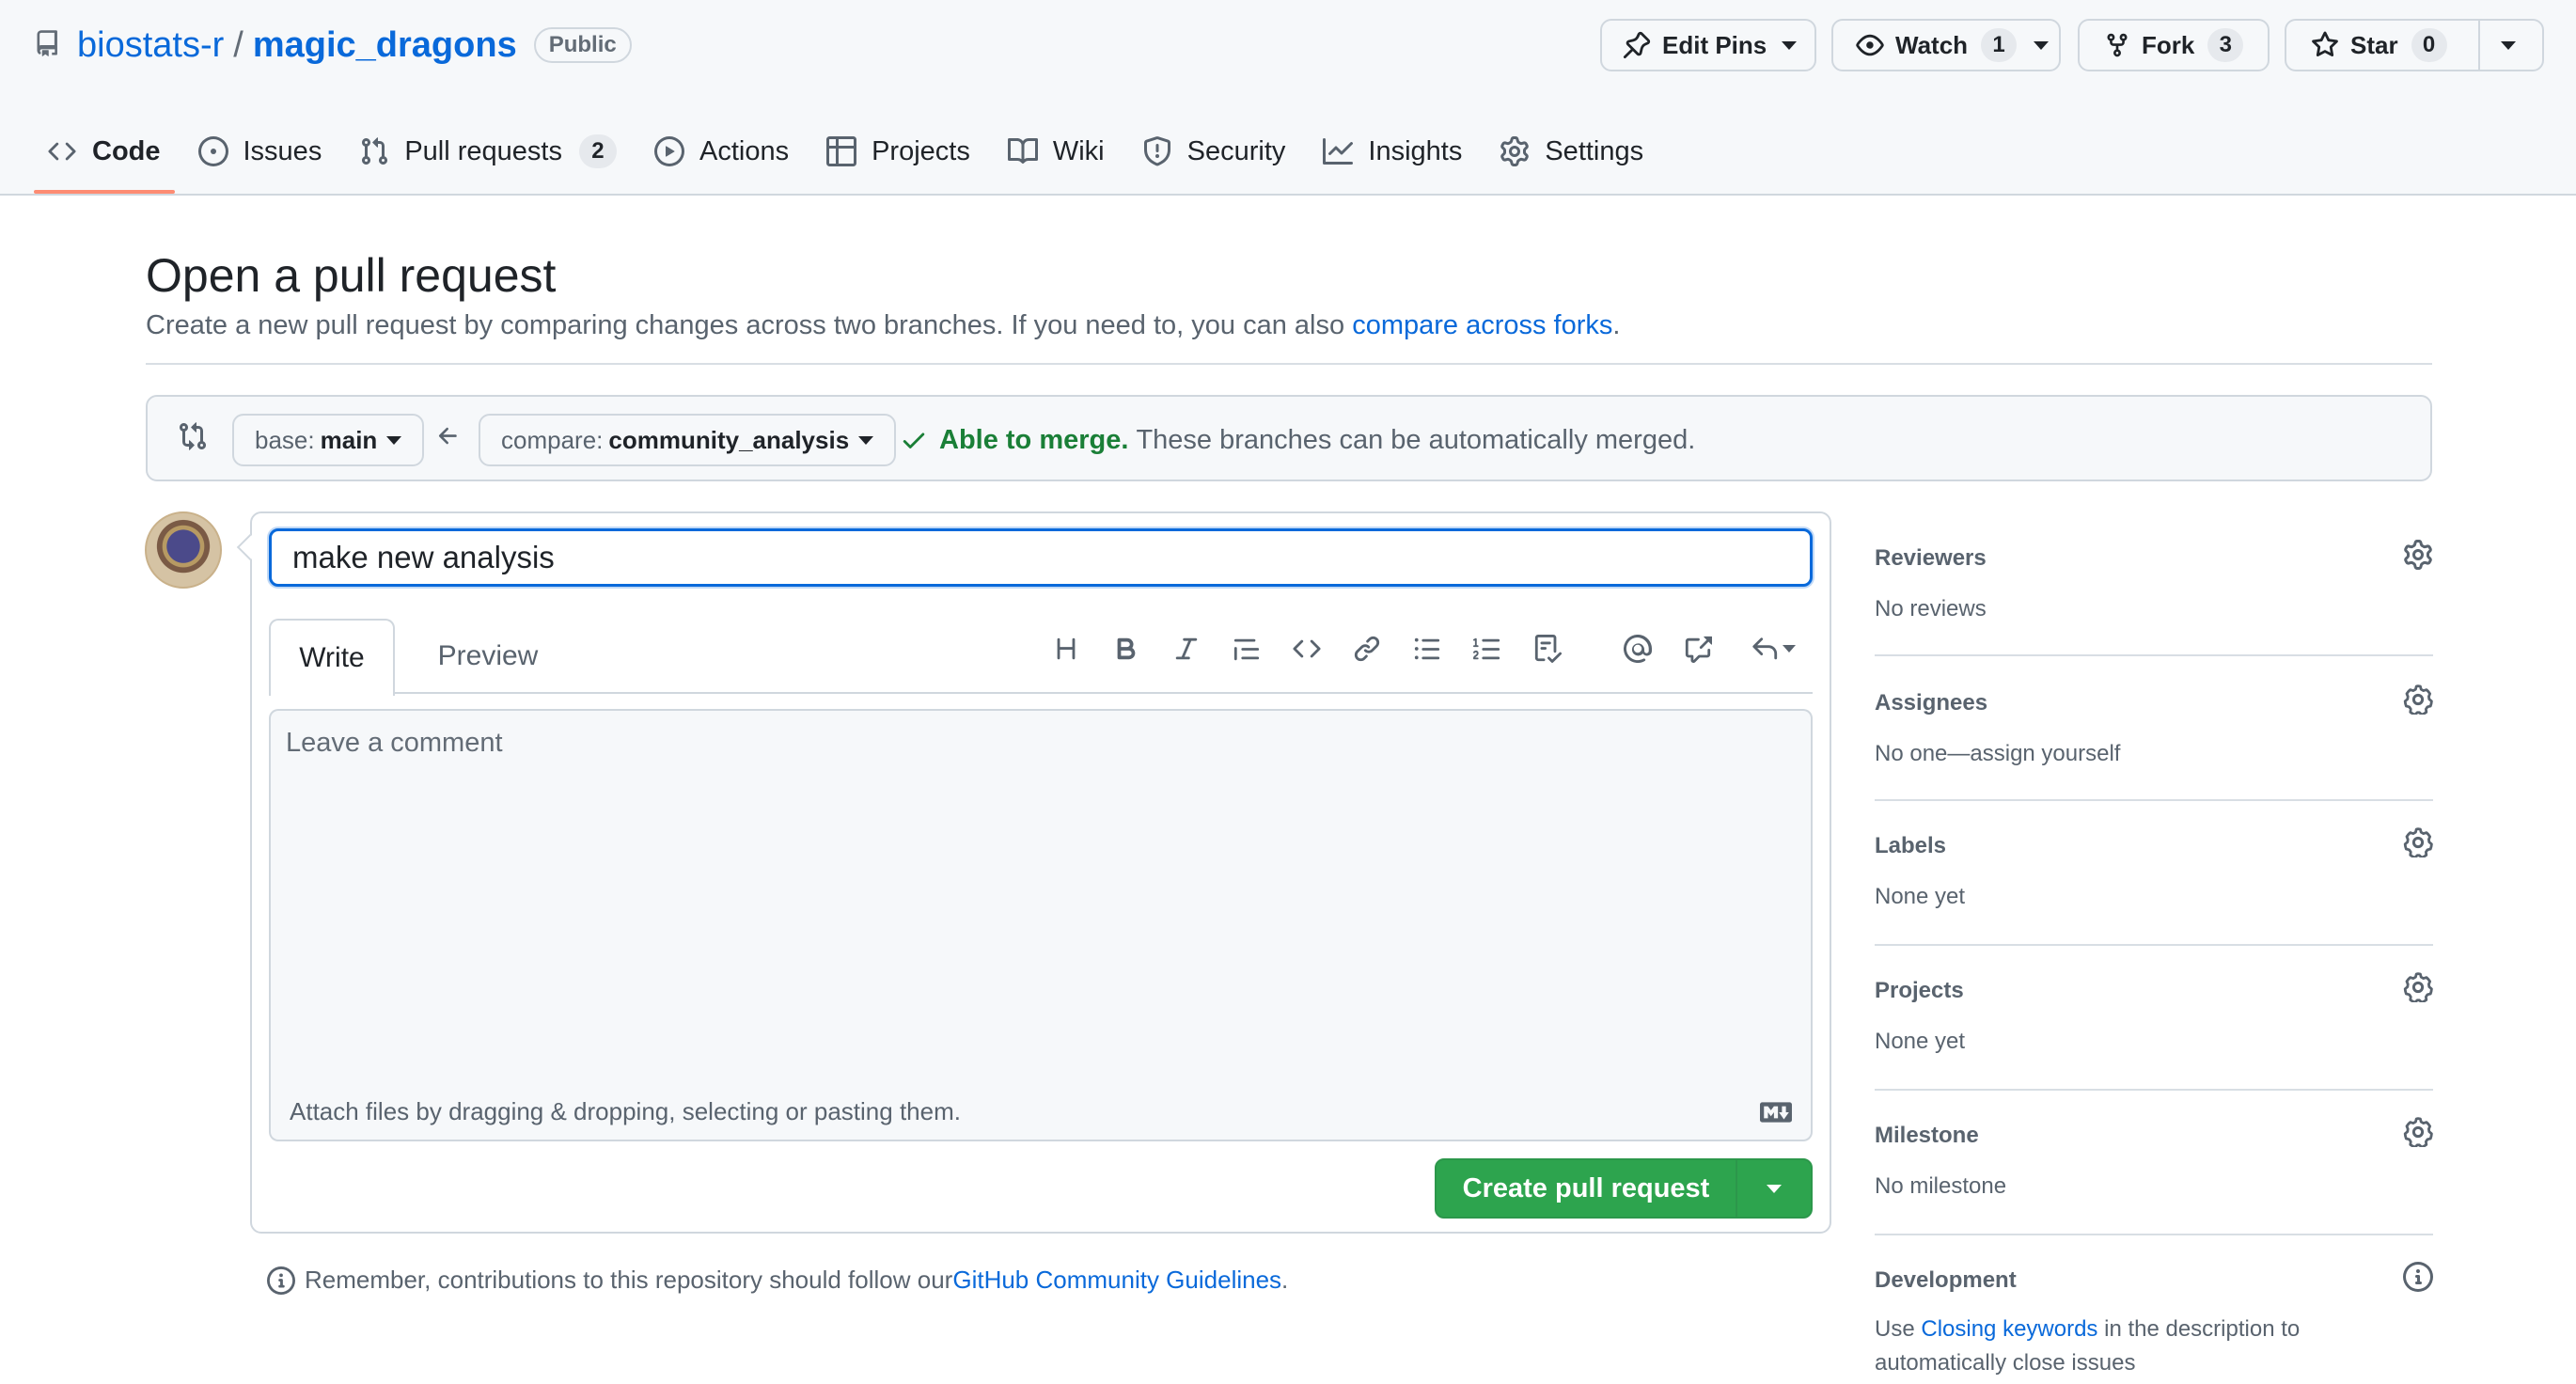  What do you see at coordinates (552, 439) in the screenshot?
I see `compare-label: compare:` at bounding box center [552, 439].